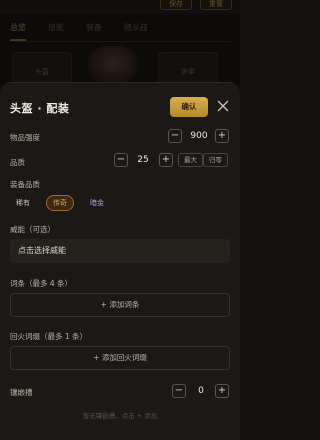  I want to click on item-strength-minus-button: −, so click(175, 136).